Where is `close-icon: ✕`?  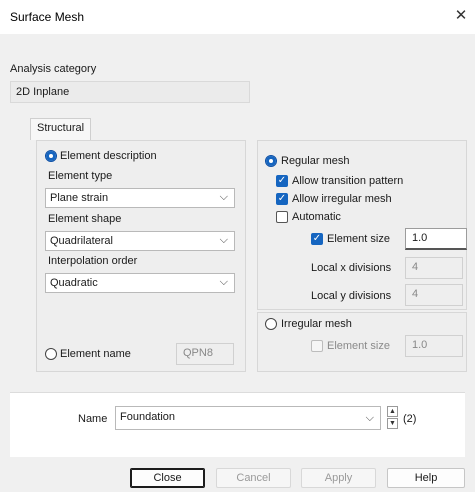
close-icon: ✕ is located at coordinates (461, 16).